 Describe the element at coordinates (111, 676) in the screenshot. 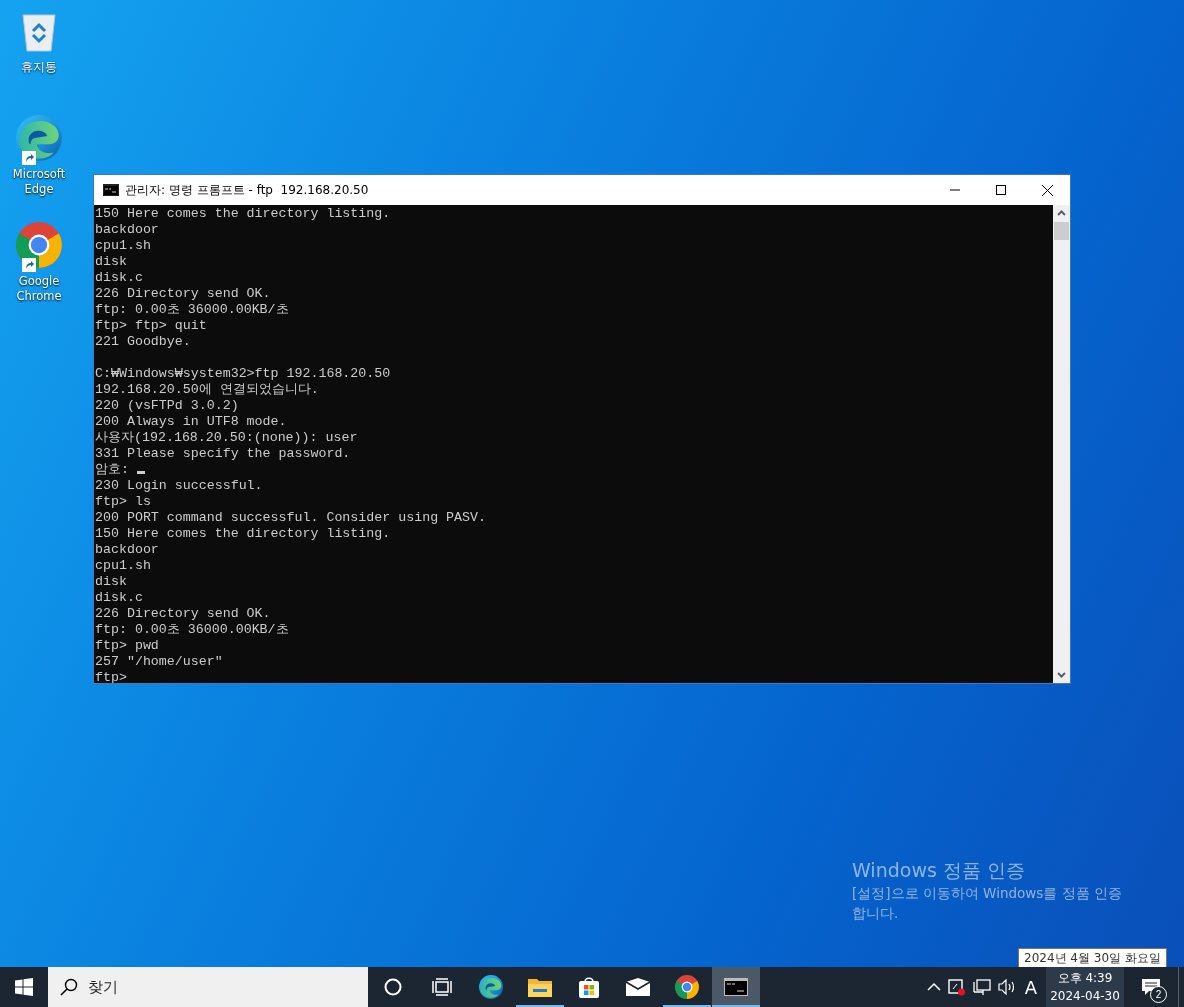

I see `terminal-line: ftp>` at that location.